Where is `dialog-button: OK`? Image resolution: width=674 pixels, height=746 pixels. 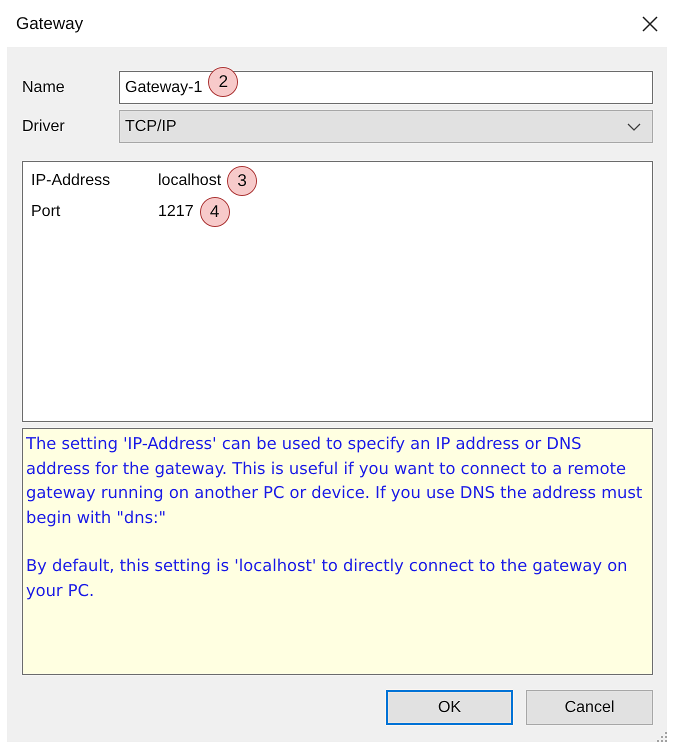 dialog-button: OK is located at coordinates (449, 707).